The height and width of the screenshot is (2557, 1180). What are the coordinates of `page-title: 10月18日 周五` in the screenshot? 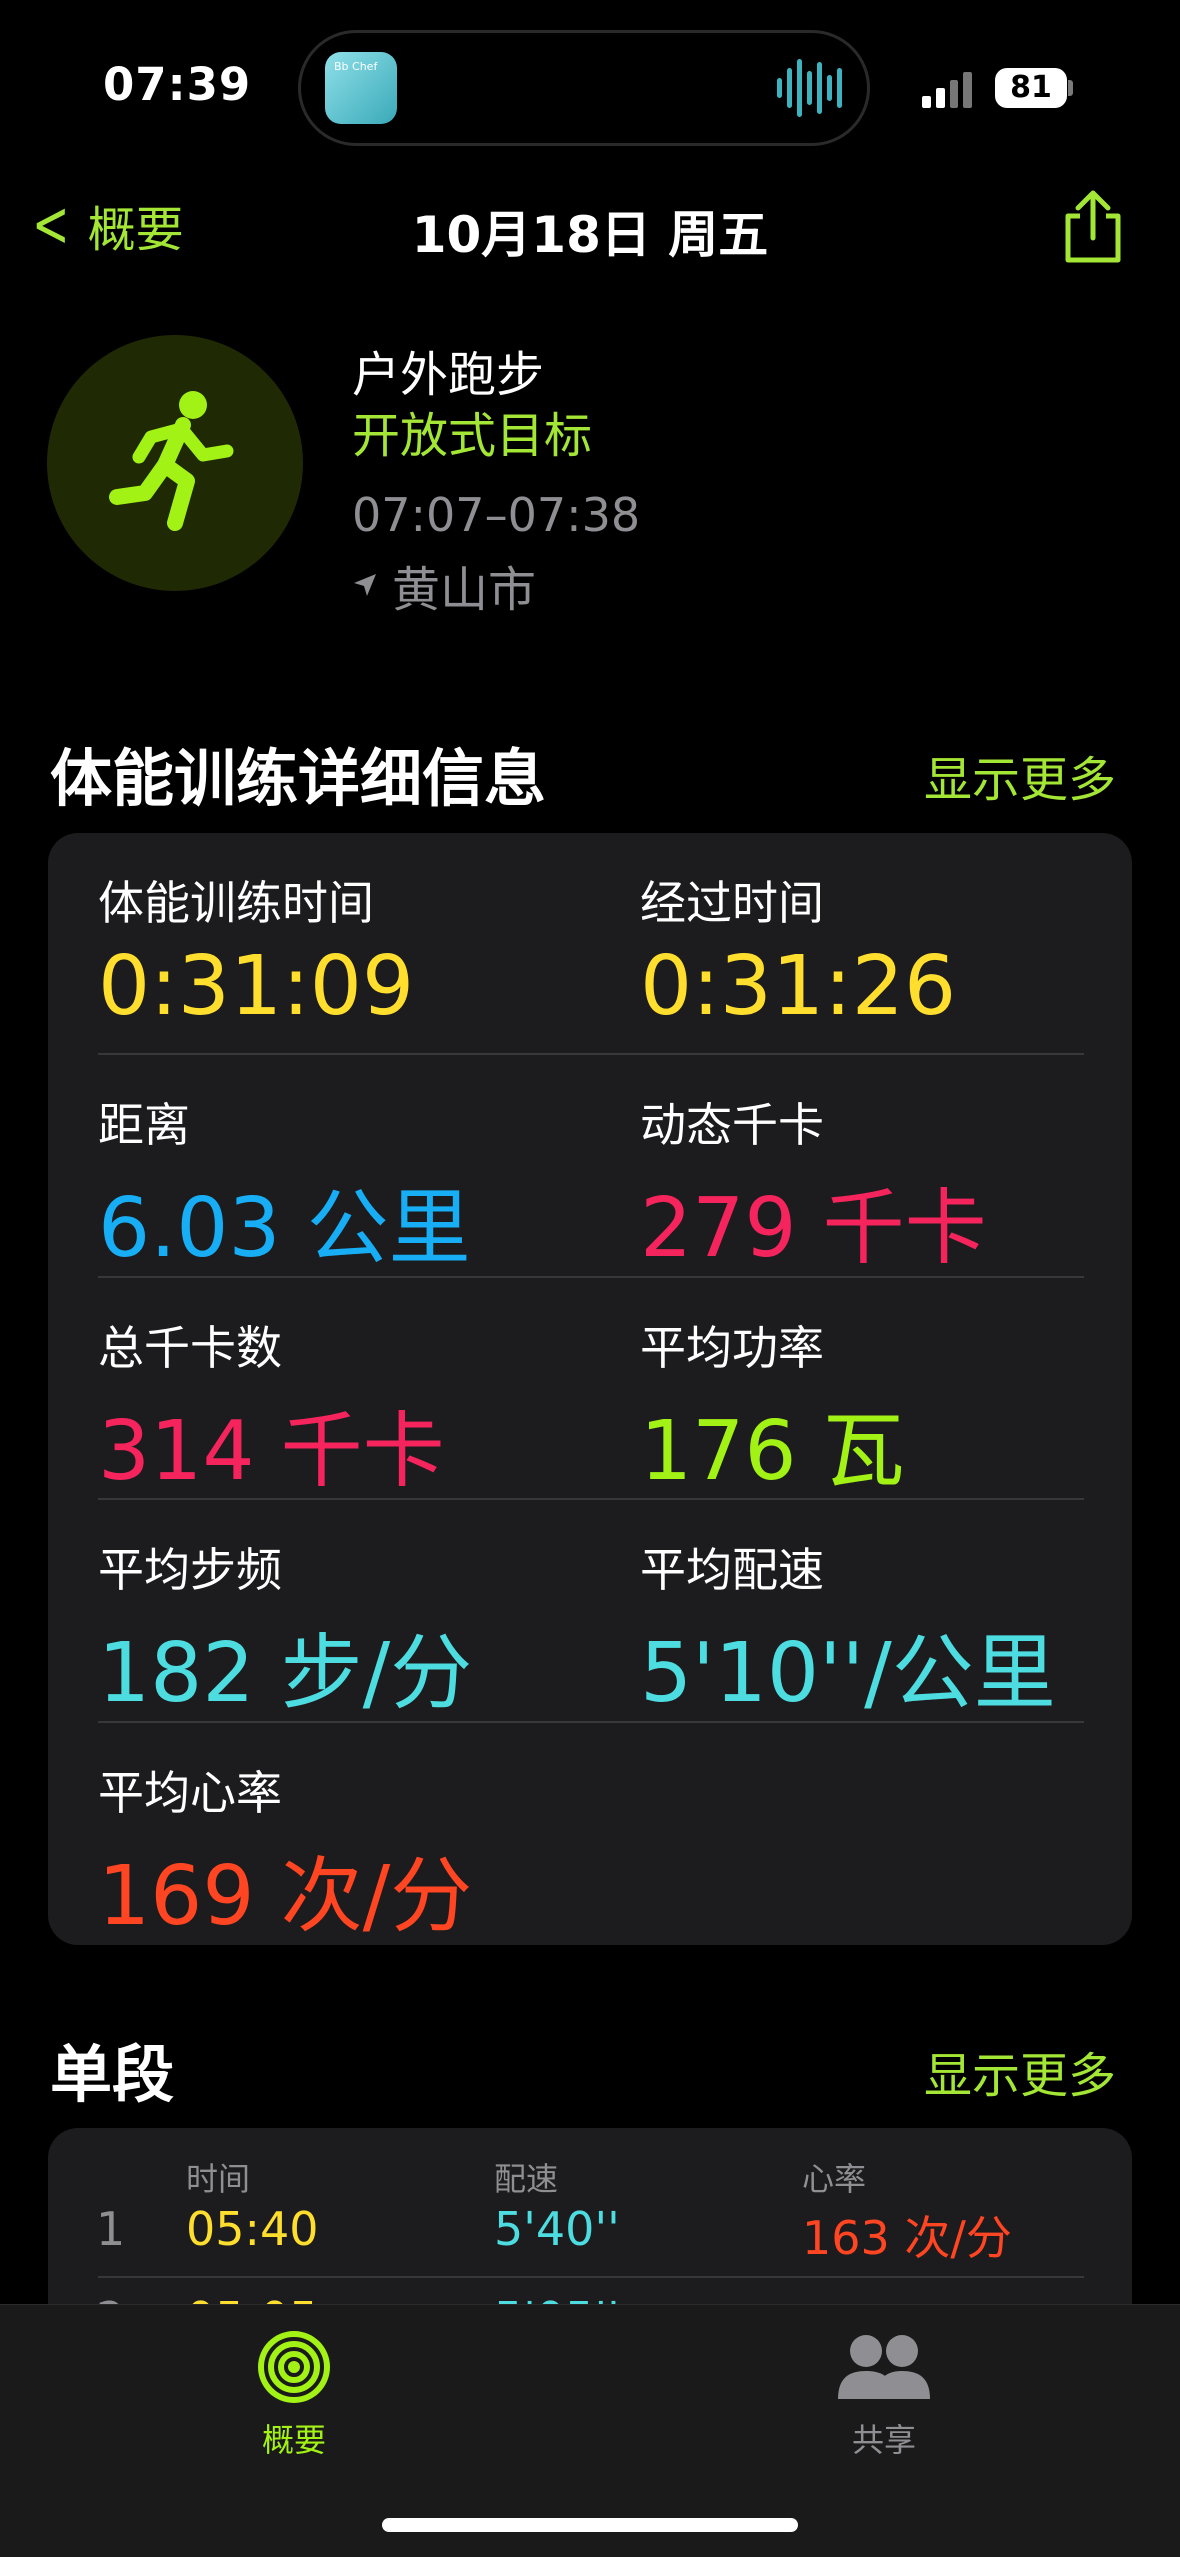 It's located at (590, 235).